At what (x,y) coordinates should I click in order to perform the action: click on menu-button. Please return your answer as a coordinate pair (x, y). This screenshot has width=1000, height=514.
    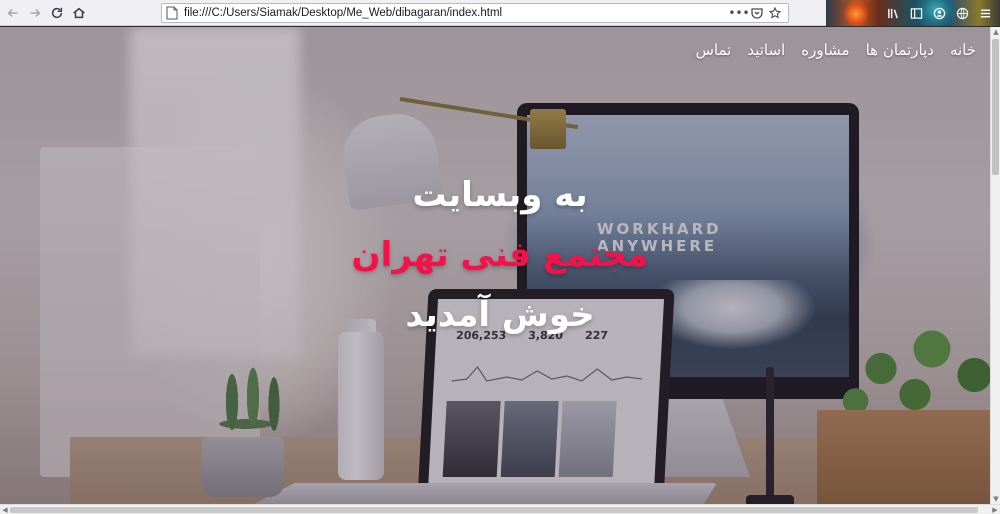
    Looking at the image, I should click on (985, 13).